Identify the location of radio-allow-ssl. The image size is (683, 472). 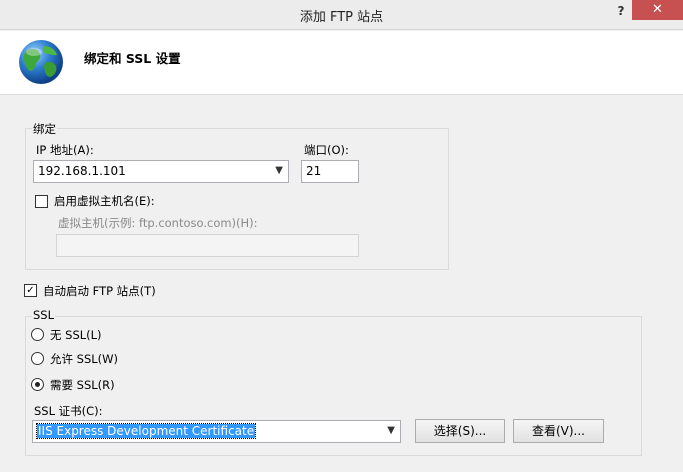
(37, 358).